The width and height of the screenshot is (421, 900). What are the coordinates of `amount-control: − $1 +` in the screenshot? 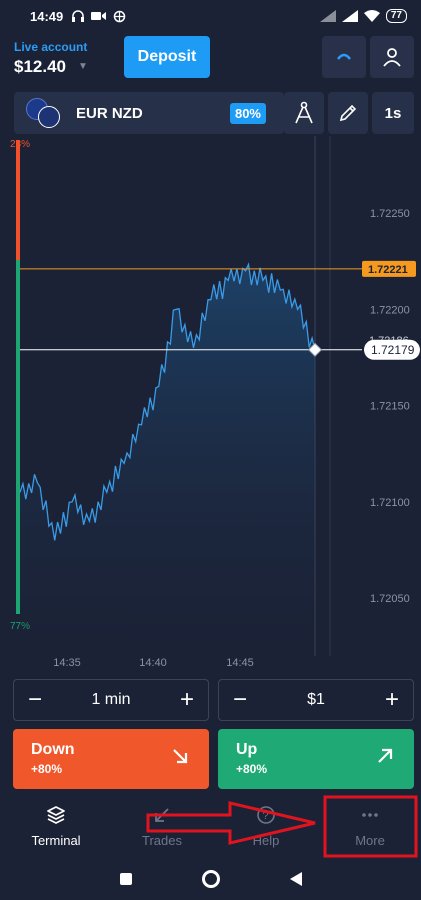 It's located at (316, 700).